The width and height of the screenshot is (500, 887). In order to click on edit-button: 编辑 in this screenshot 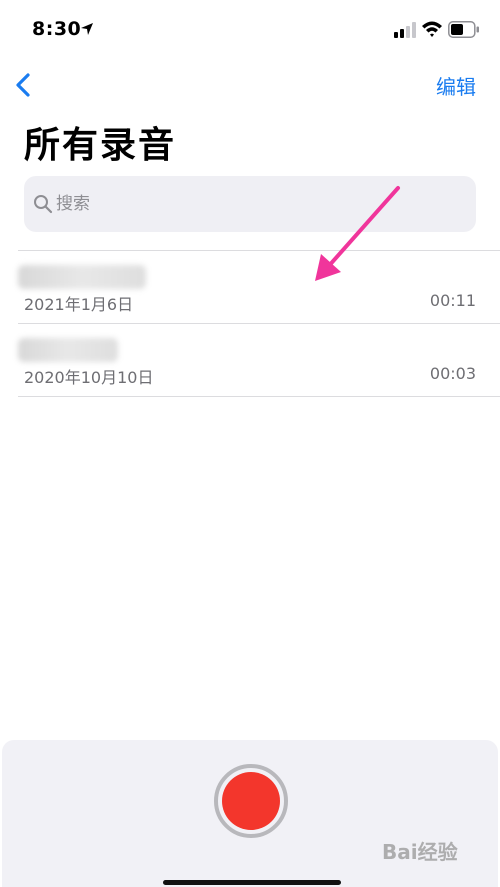, I will do `click(456, 85)`.